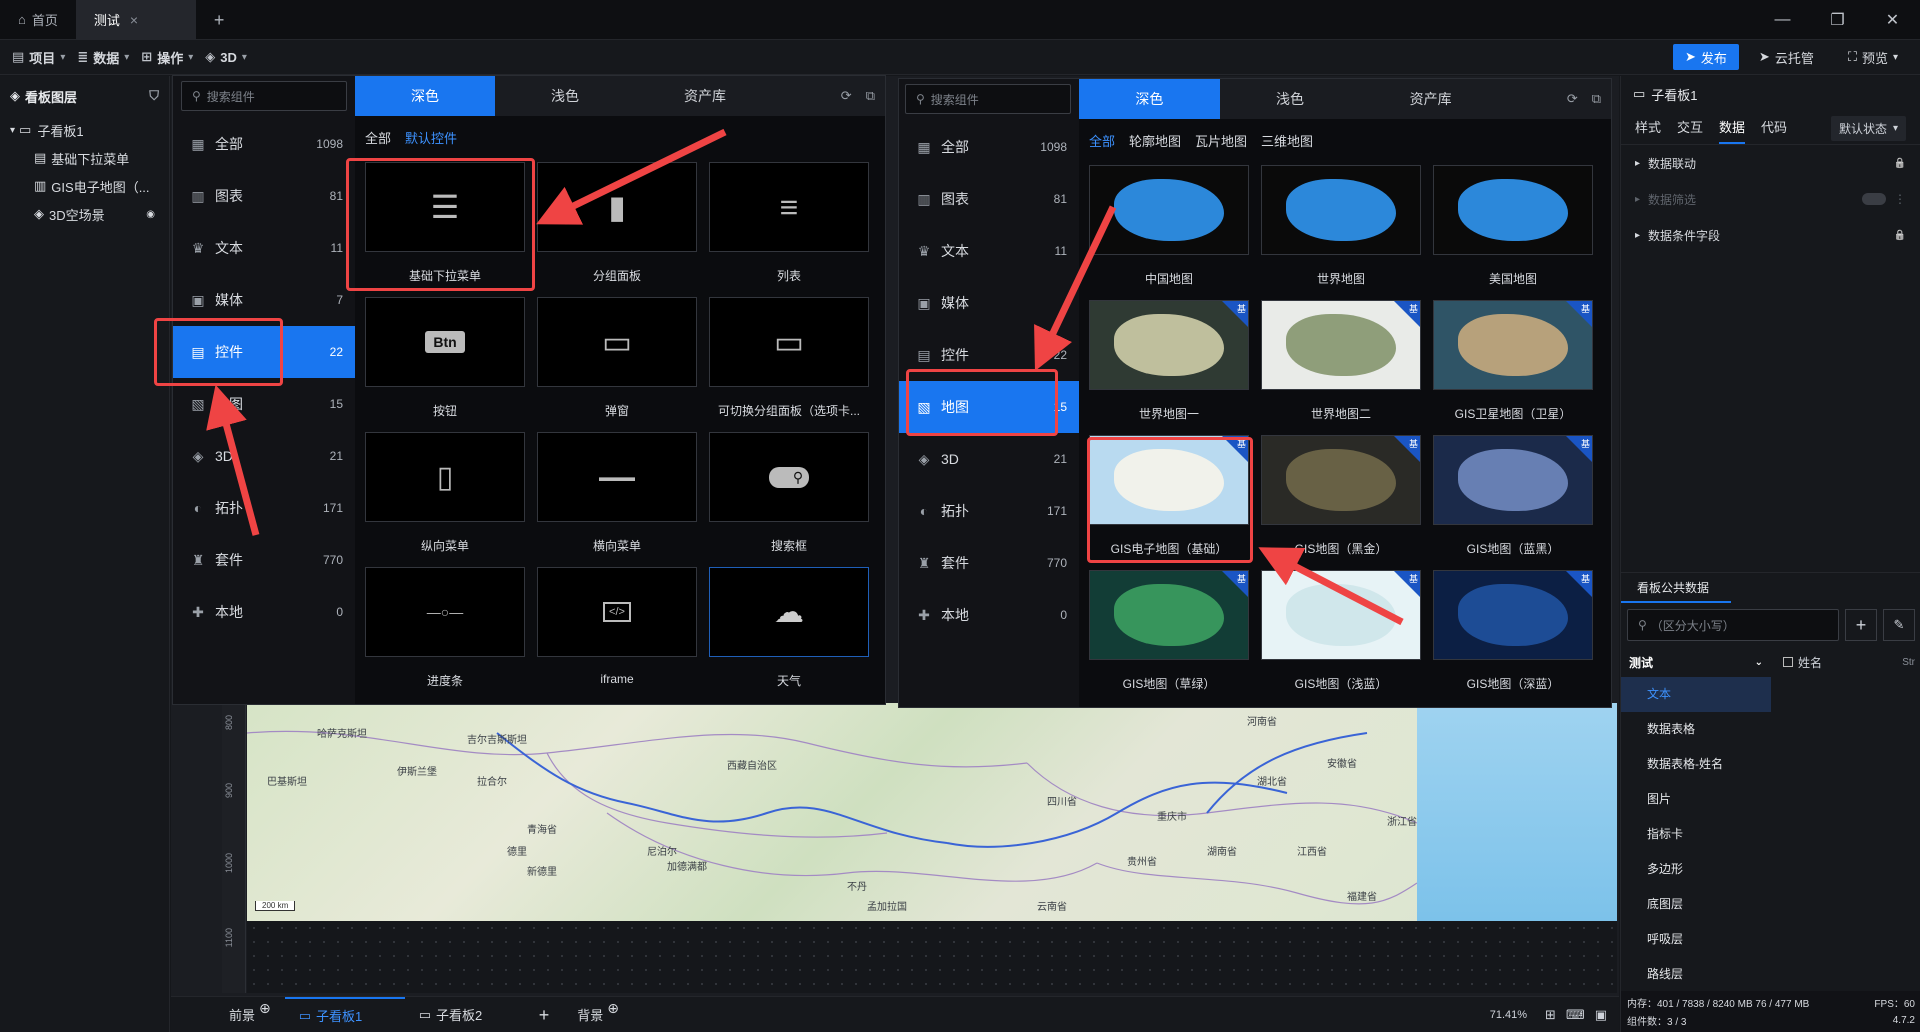 Image resolution: width=1920 pixels, height=1032 pixels. Describe the element at coordinates (1601, 1015) in the screenshot. I see `terminal-icon: ▣` at that location.